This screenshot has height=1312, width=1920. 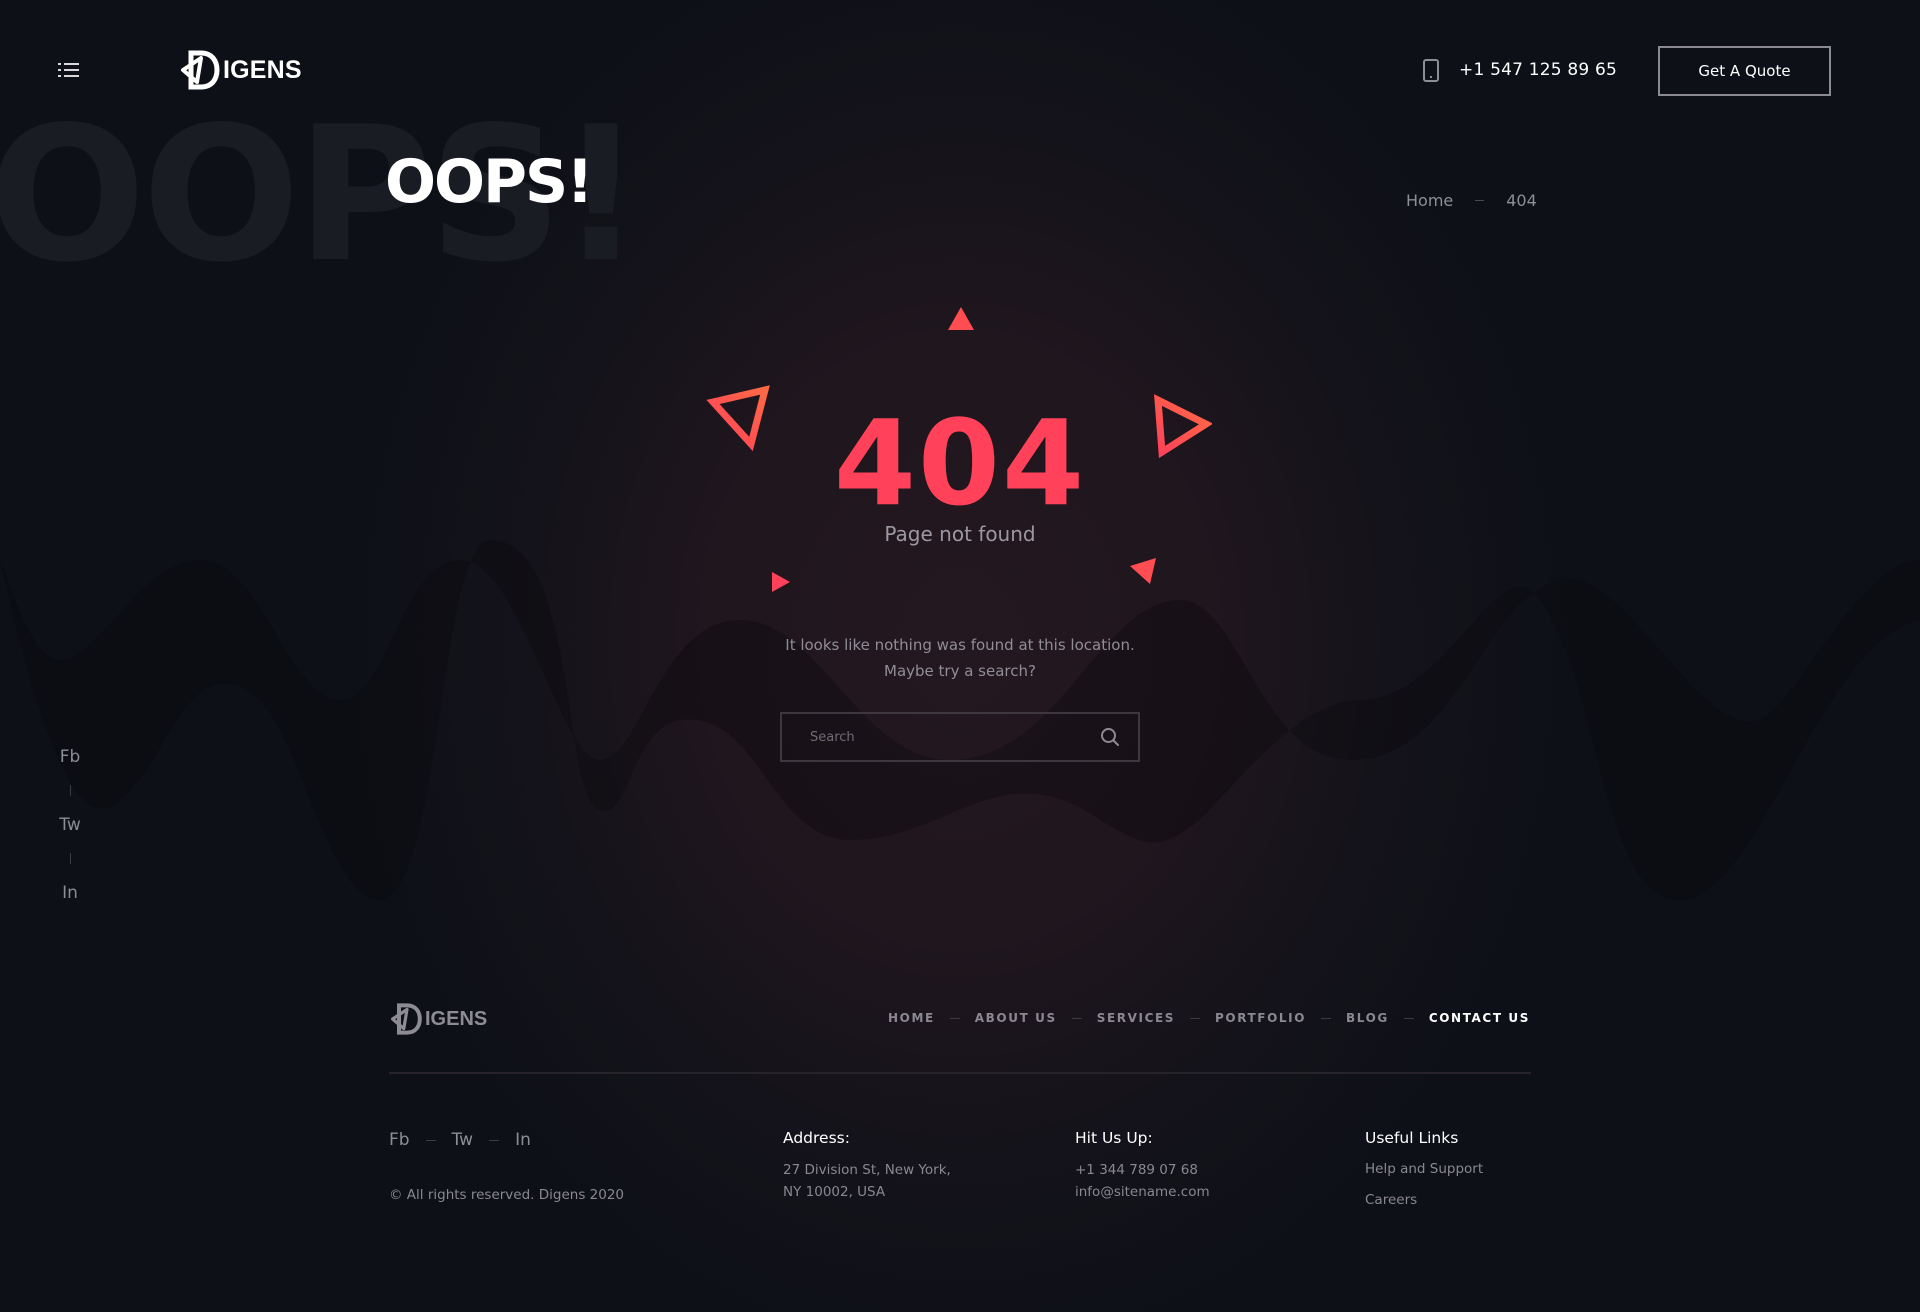 I want to click on menu-icon, so click(x=69, y=64).